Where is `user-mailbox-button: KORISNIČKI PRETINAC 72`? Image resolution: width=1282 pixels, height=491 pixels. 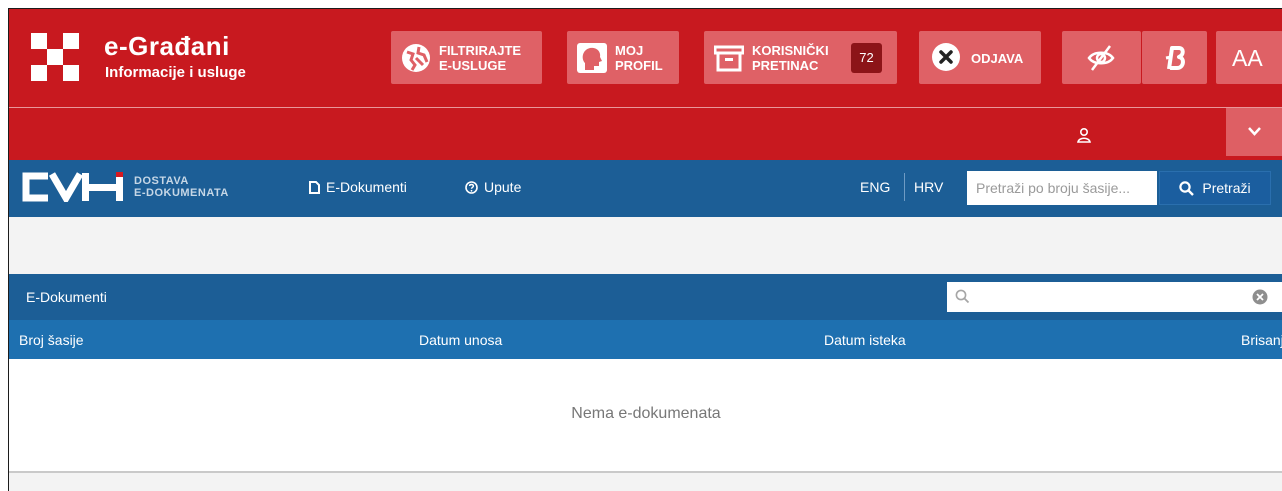 user-mailbox-button: KORISNIČKI PRETINAC 72 is located at coordinates (800, 57).